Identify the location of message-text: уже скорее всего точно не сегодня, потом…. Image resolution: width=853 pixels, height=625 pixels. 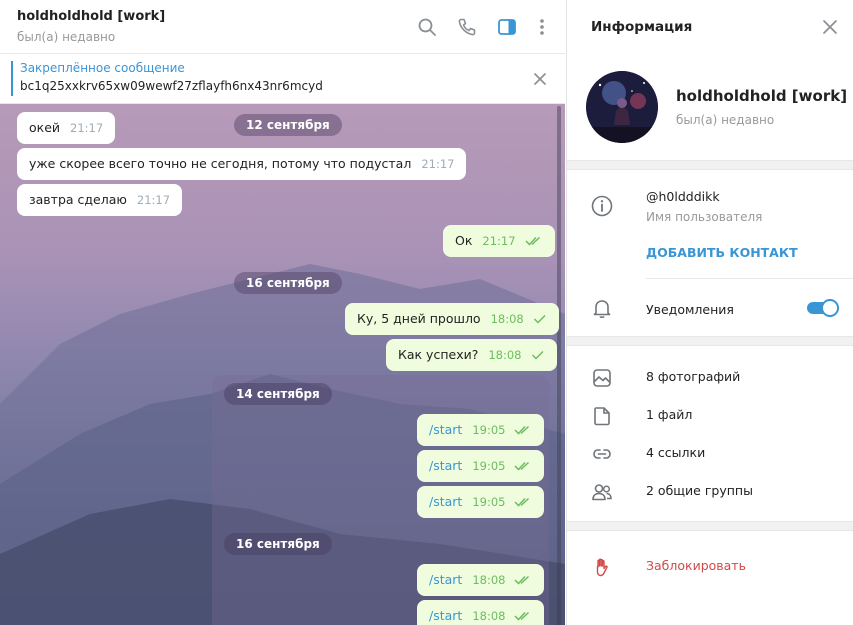
(220, 163).